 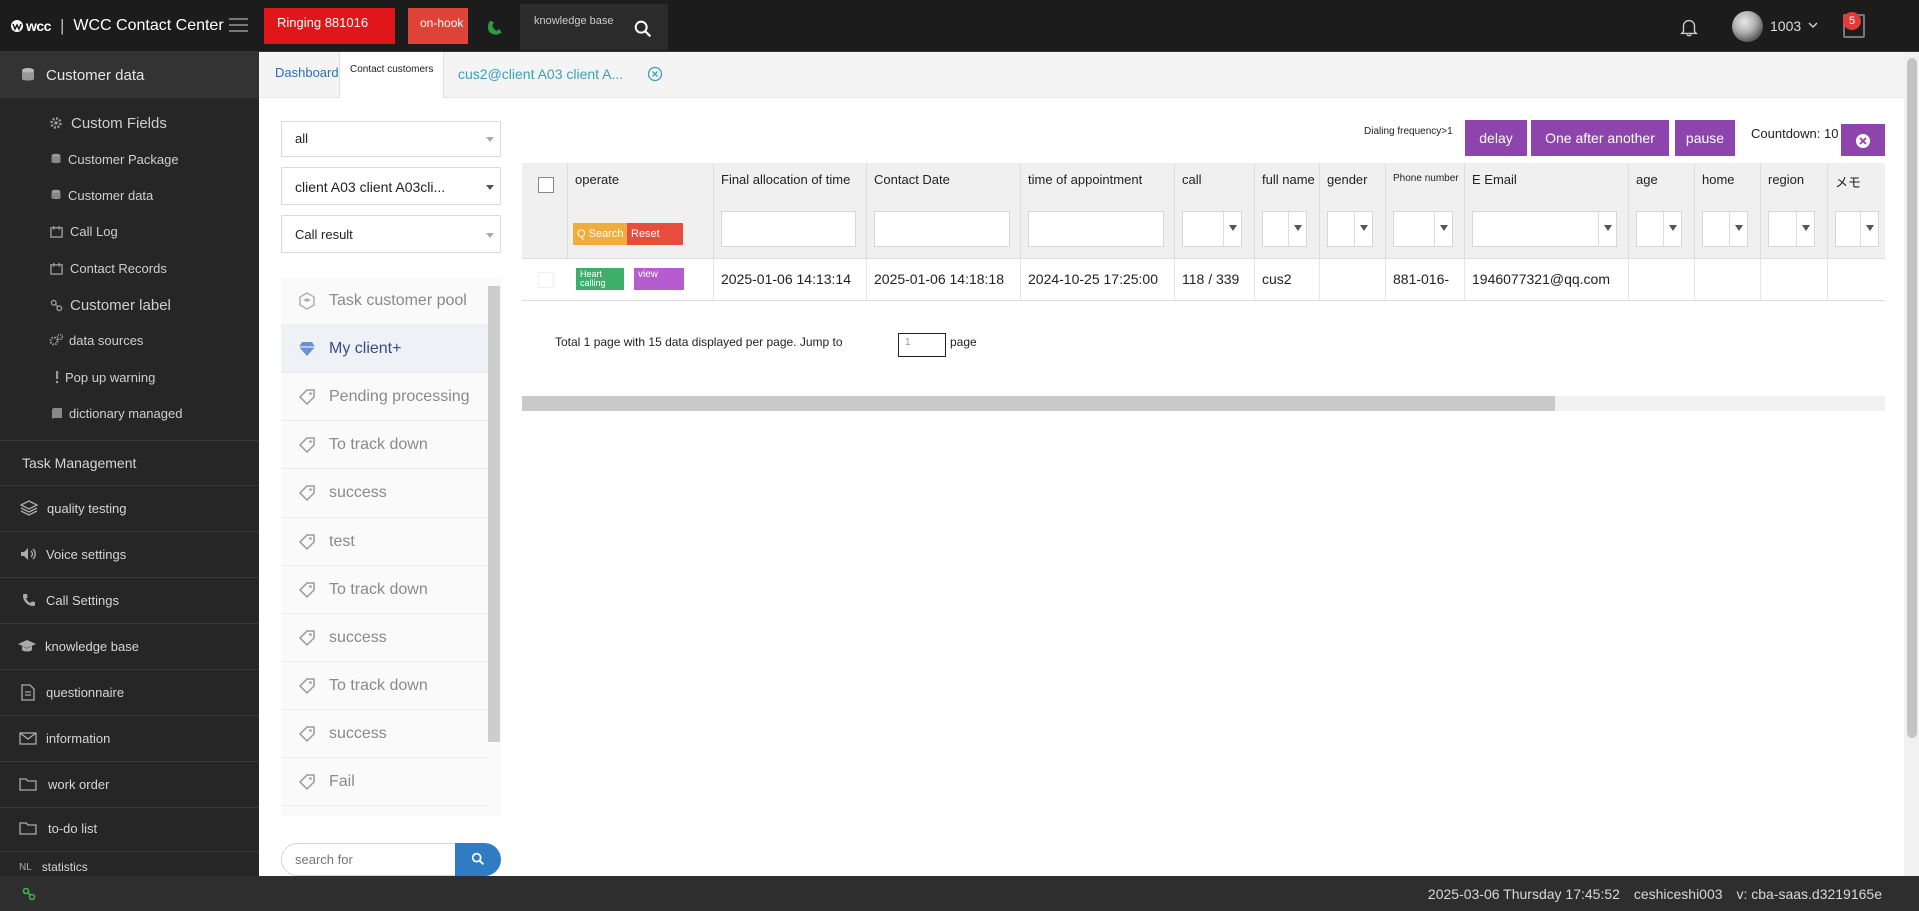 What do you see at coordinates (123, 159) in the screenshot?
I see `sidebar-item-label: Customer Package` at bounding box center [123, 159].